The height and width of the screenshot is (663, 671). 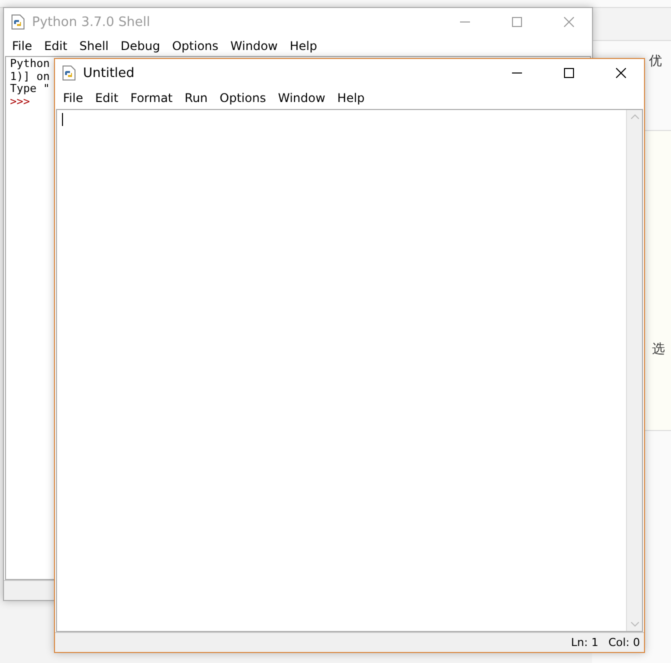 I want to click on shell-prompt: >>>, so click(x=20, y=102).